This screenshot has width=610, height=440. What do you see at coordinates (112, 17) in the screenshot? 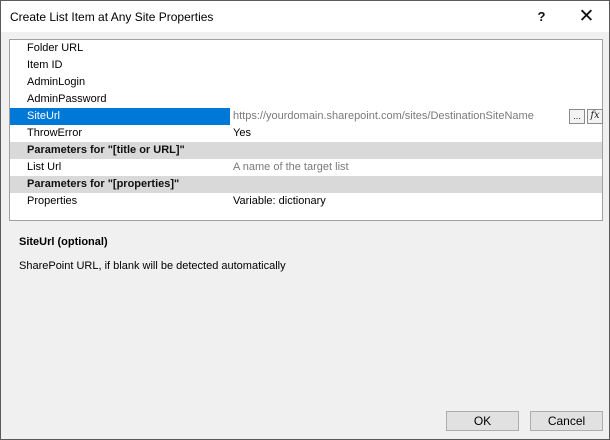
I see `dialog-title: Create List Item at Any Site Properties` at bounding box center [112, 17].